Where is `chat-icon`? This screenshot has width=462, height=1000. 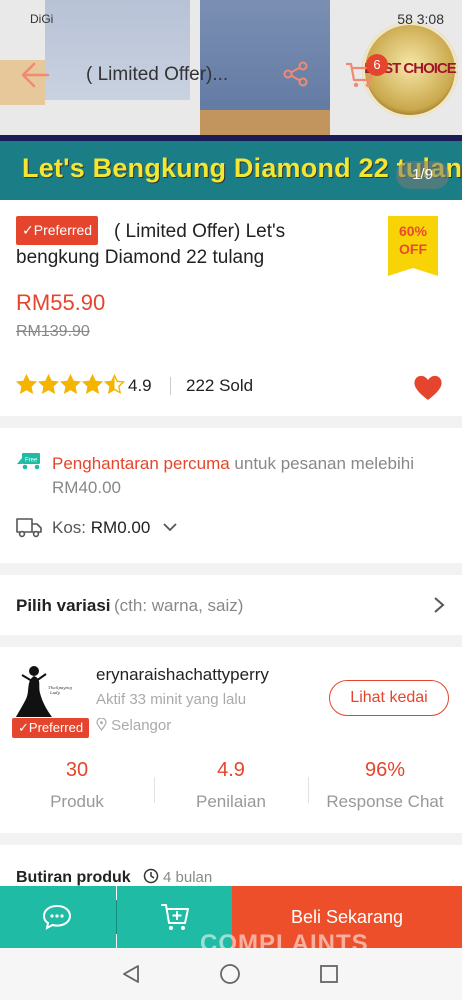
chat-icon is located at coordinates (57, 917).